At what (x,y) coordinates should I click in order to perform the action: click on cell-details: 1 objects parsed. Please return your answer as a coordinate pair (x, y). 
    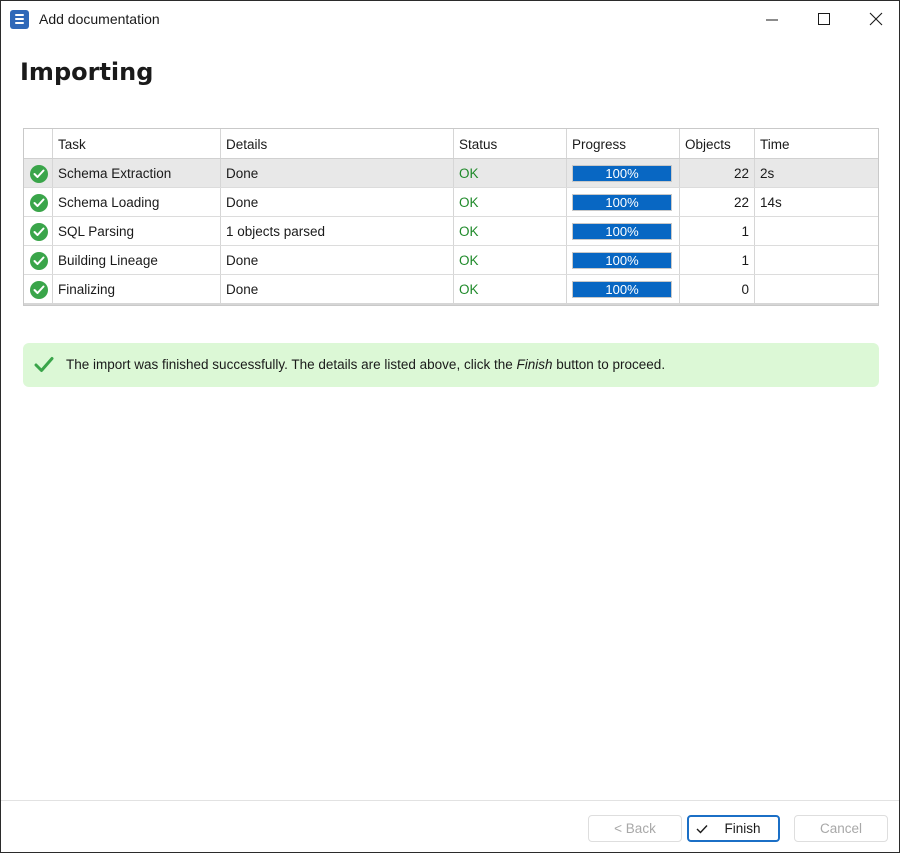
    Looking at the image, I should click on (336, 231).